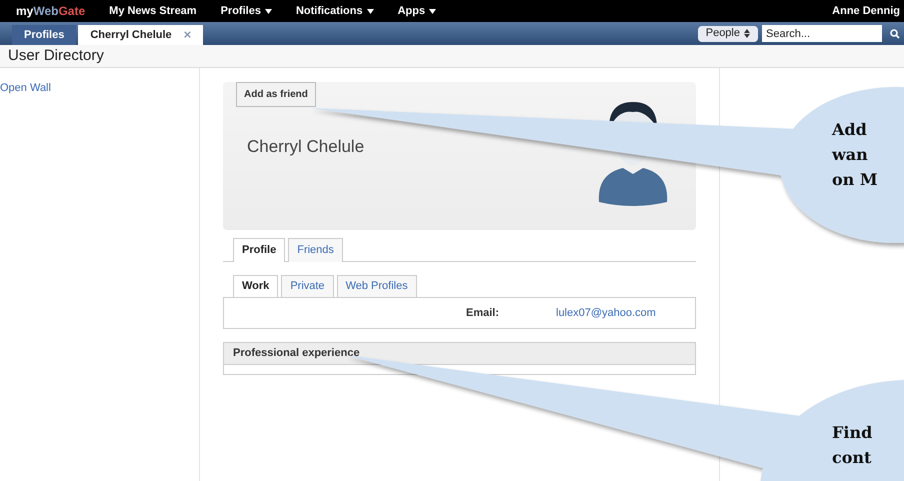  I want to click on logo: myWebGate, so click(51, 11).